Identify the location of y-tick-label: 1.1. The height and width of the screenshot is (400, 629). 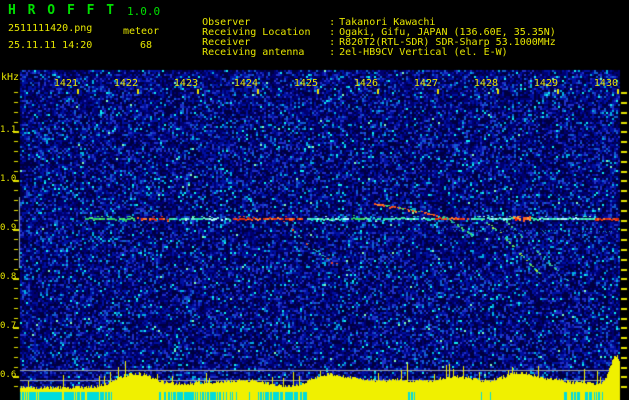
(8, 130).